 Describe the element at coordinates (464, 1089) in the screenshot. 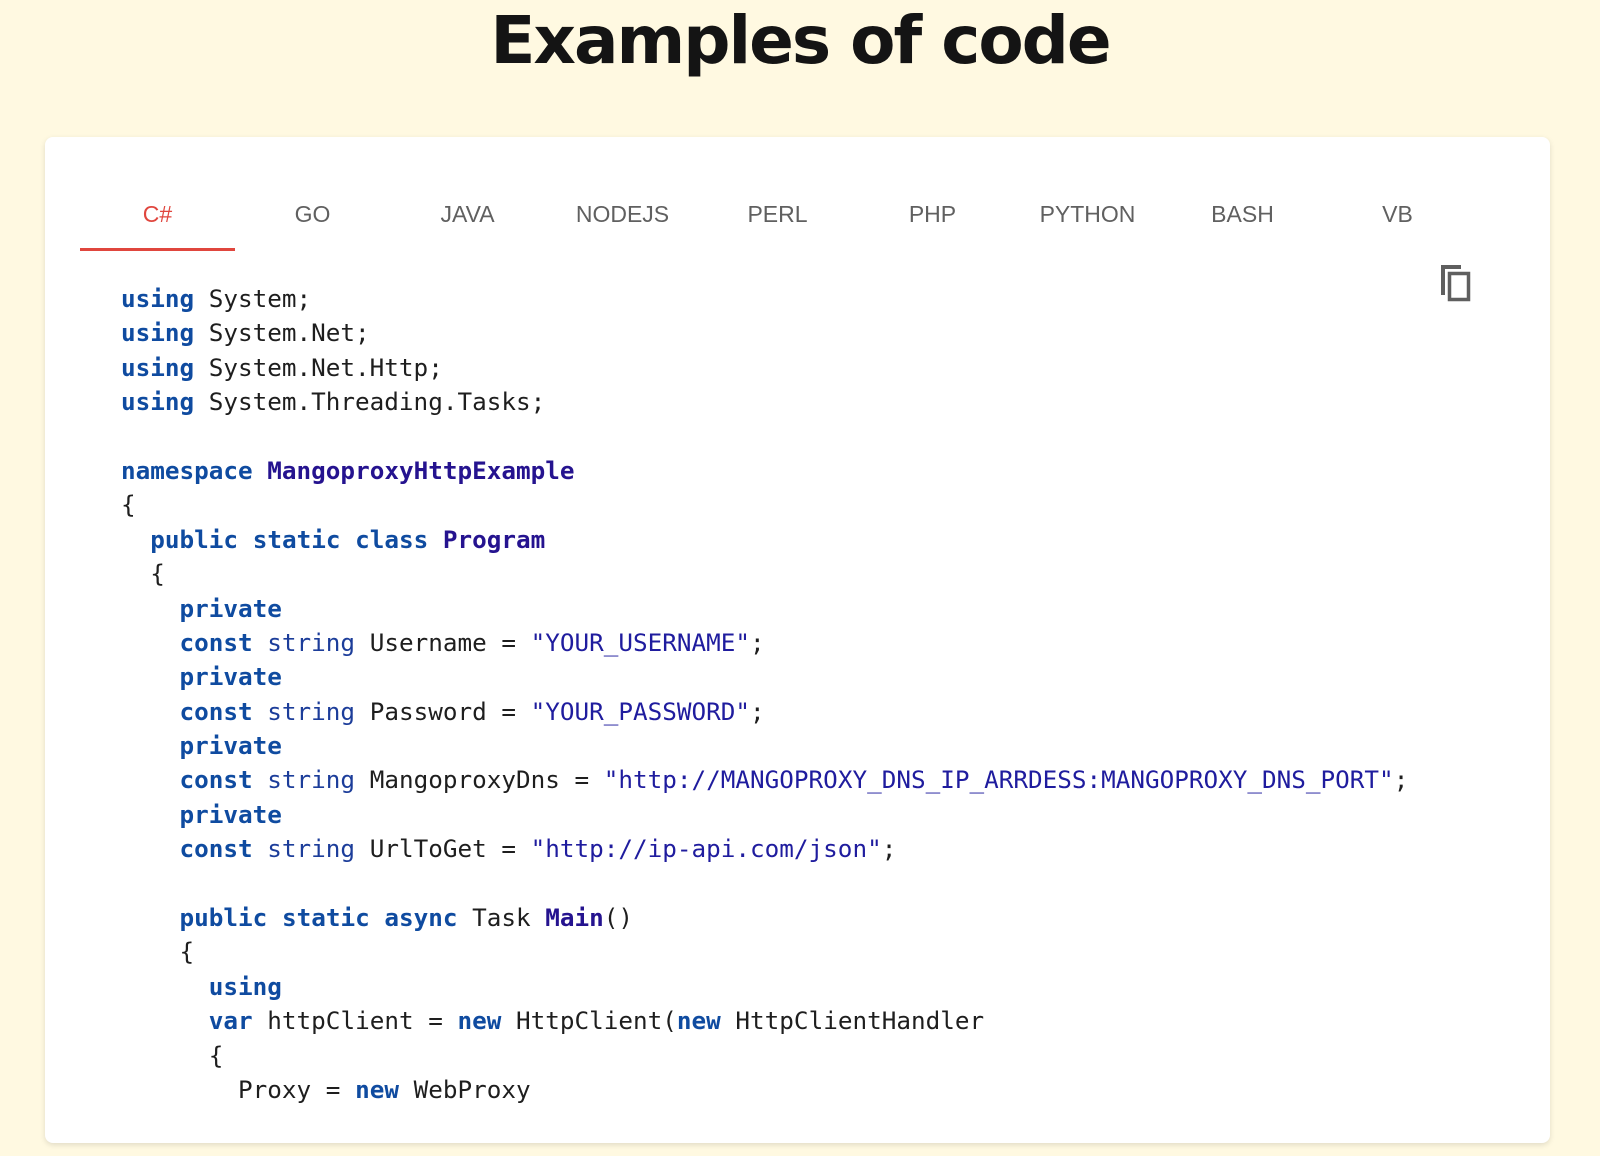

I see `code-token: WebProxy` at that location.